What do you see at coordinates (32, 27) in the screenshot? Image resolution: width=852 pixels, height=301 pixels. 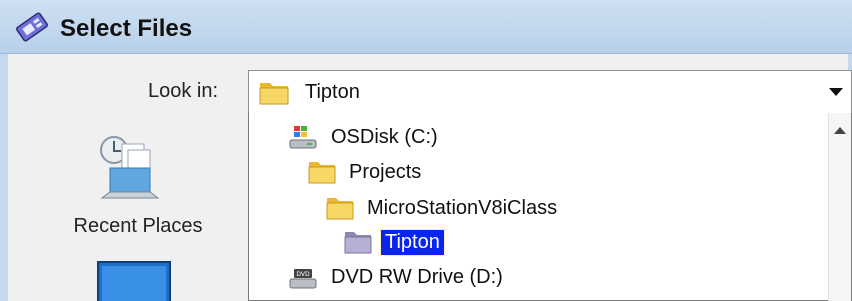 I see `select-files-icon` at bounding box center [32, 27].